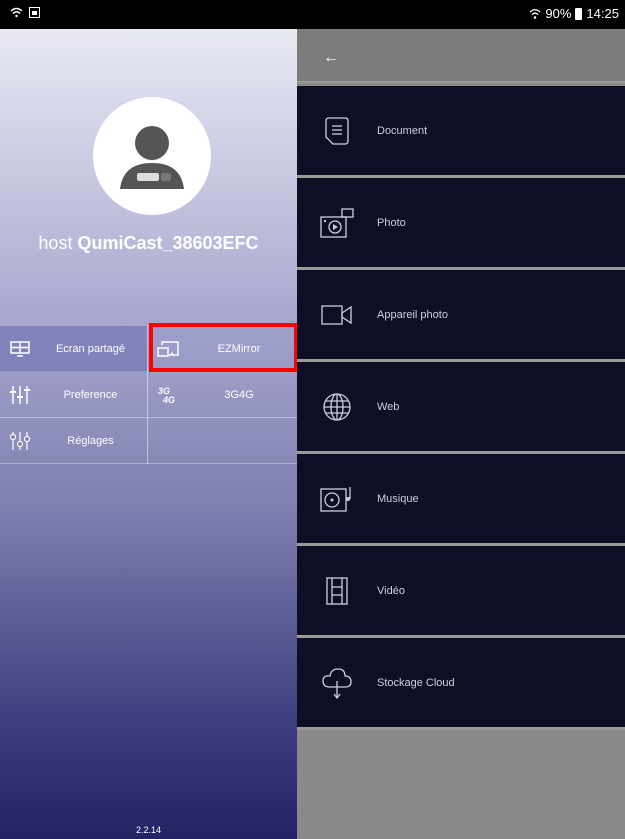  I want to click on menu-item-3g4g: 3G 4G 3G4G, so click(222, 395).